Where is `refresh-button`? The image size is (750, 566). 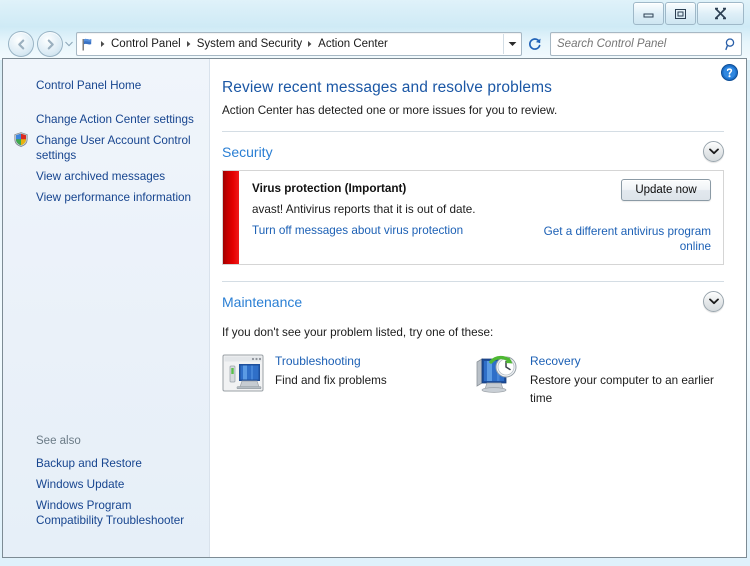
refresh-button is located at coordinates (535, 44).